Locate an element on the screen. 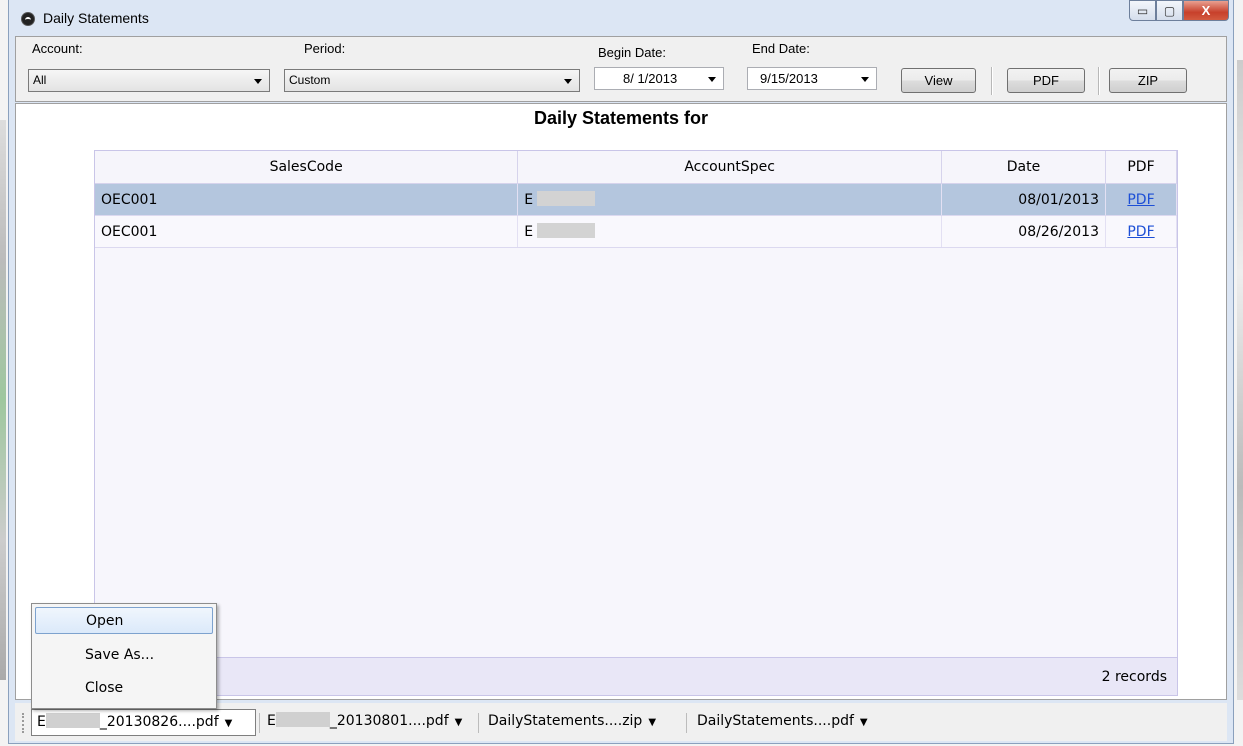 The width and height of the screenshot is (1243, 746). download-name: DailyStatements....pdf is located at coordinates (775, 721).